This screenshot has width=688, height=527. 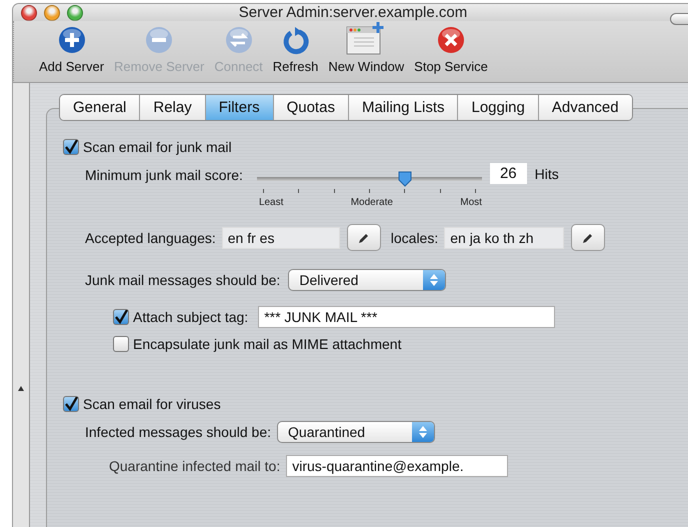 What do you see at coordinates (311, 107) in the screenshot?
I see `tab: Quotas` at bounding box center [311, 107].